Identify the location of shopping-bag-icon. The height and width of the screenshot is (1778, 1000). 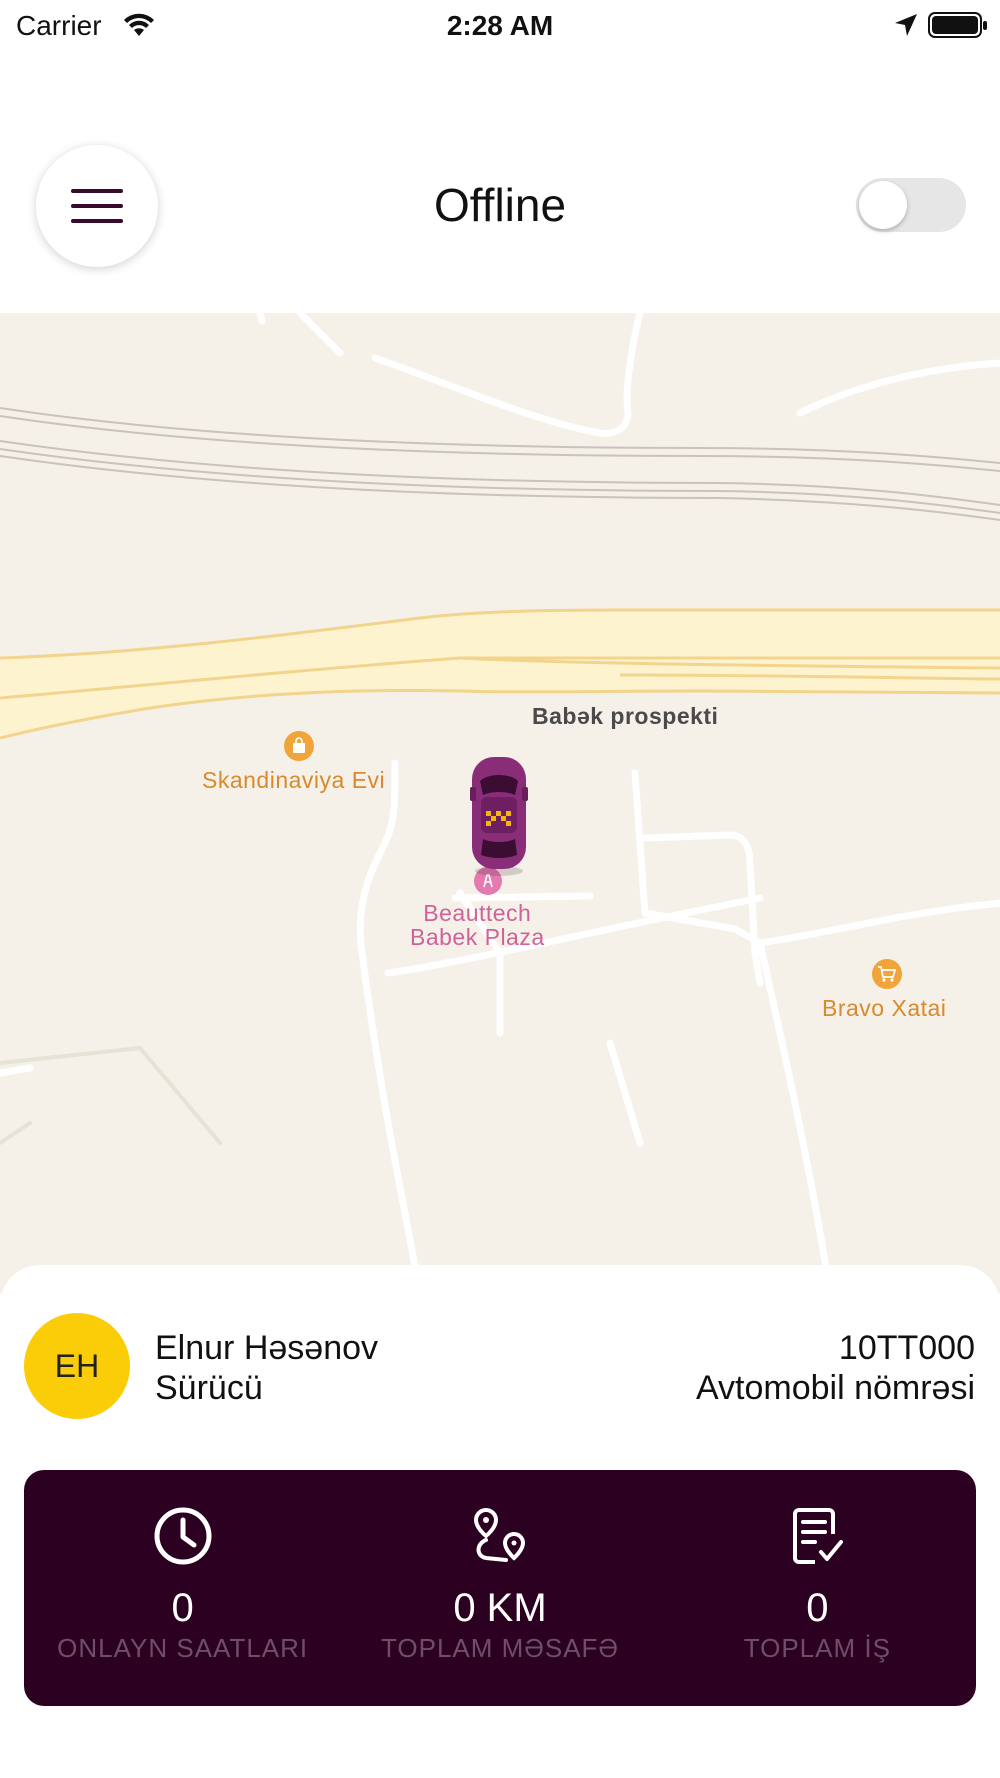
(299, 746).